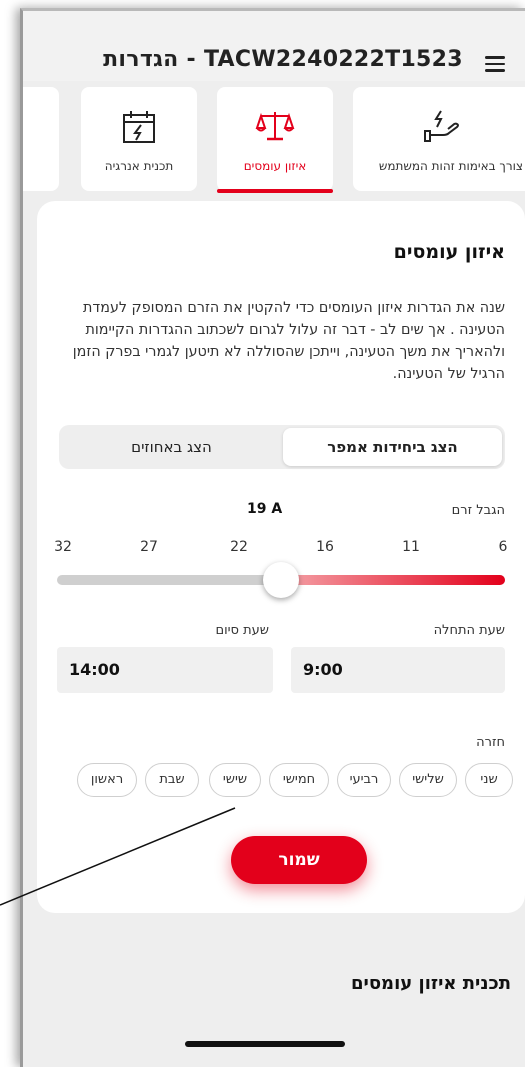 The image size is (525, 1067). I want to click on tab-label: צורך באימות זהות המשתמש, so click(450, 166).